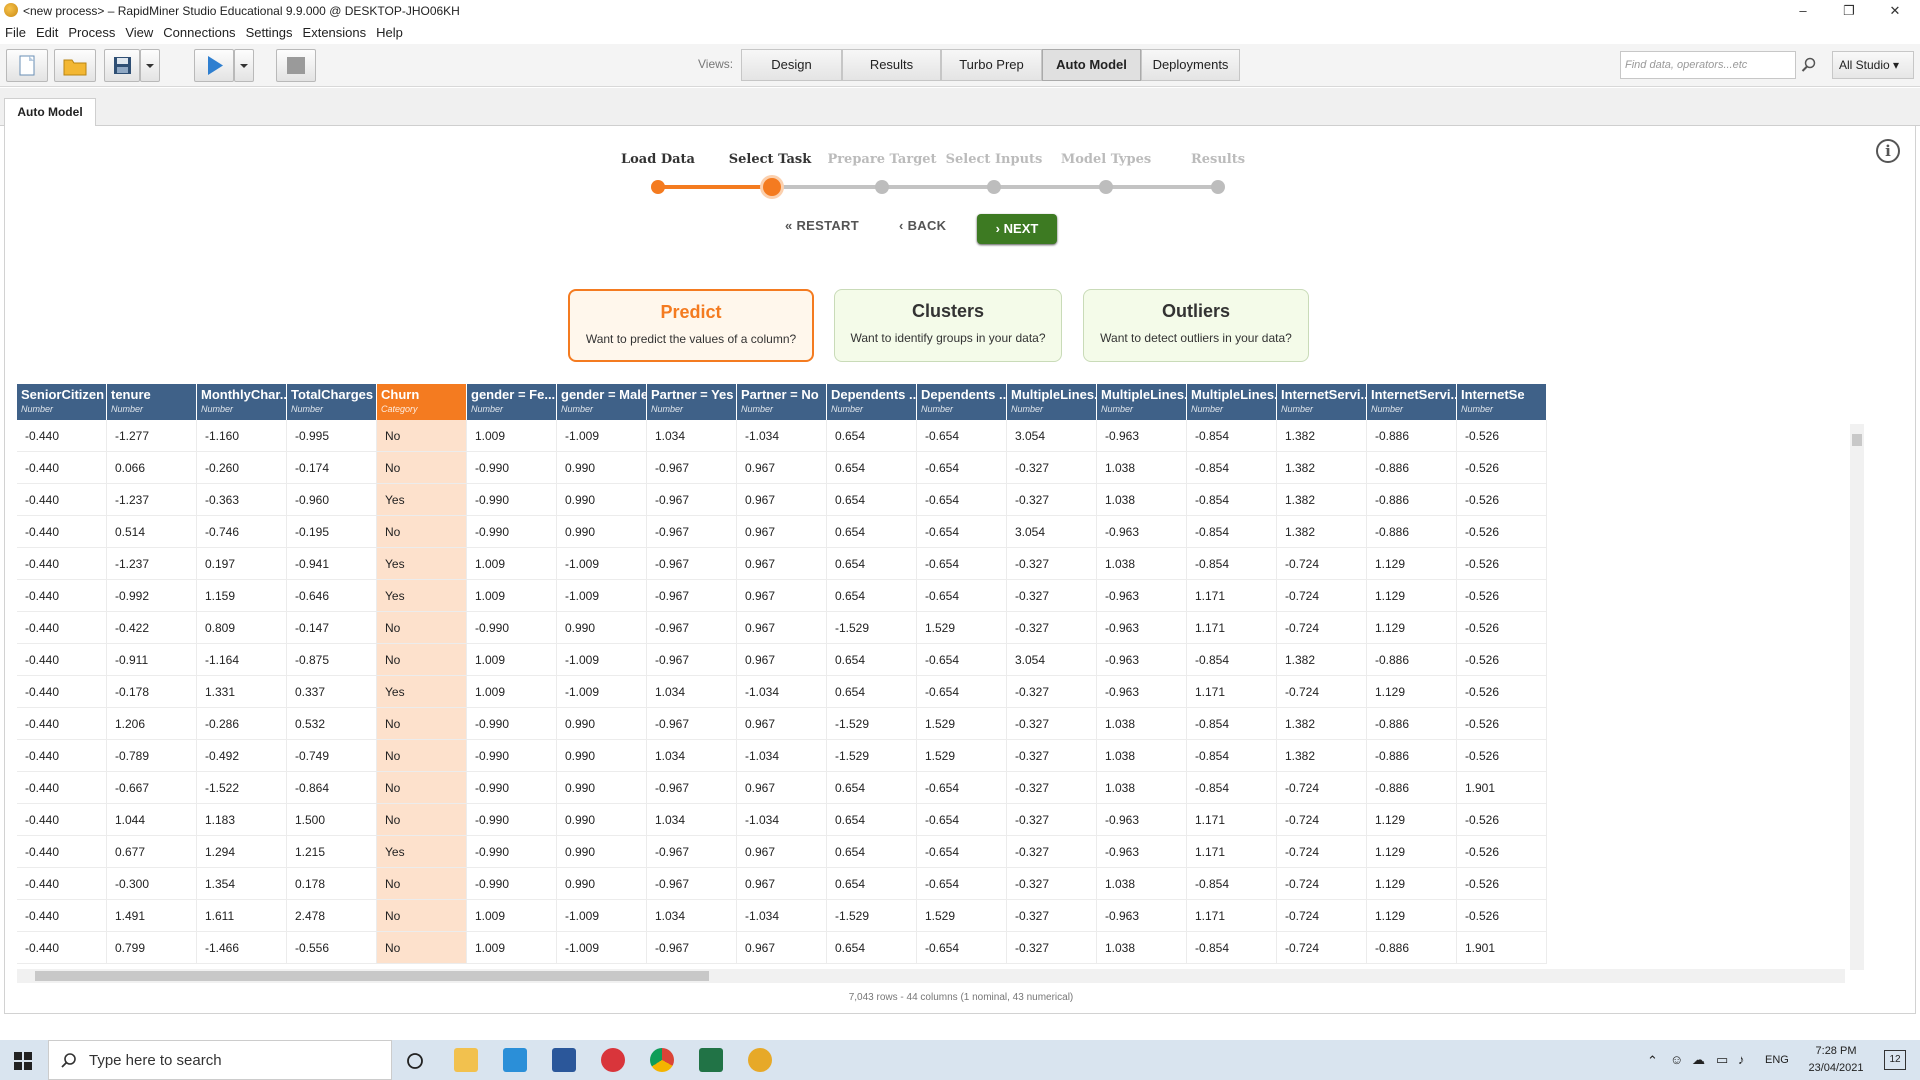 Image resolution: width=1920 pixels, height=1080 pixels. What do you see at coordinates (1502, 402) in the screenshot?
I see `column-header: InternetSe Number` at bounding box center [1502, 402].